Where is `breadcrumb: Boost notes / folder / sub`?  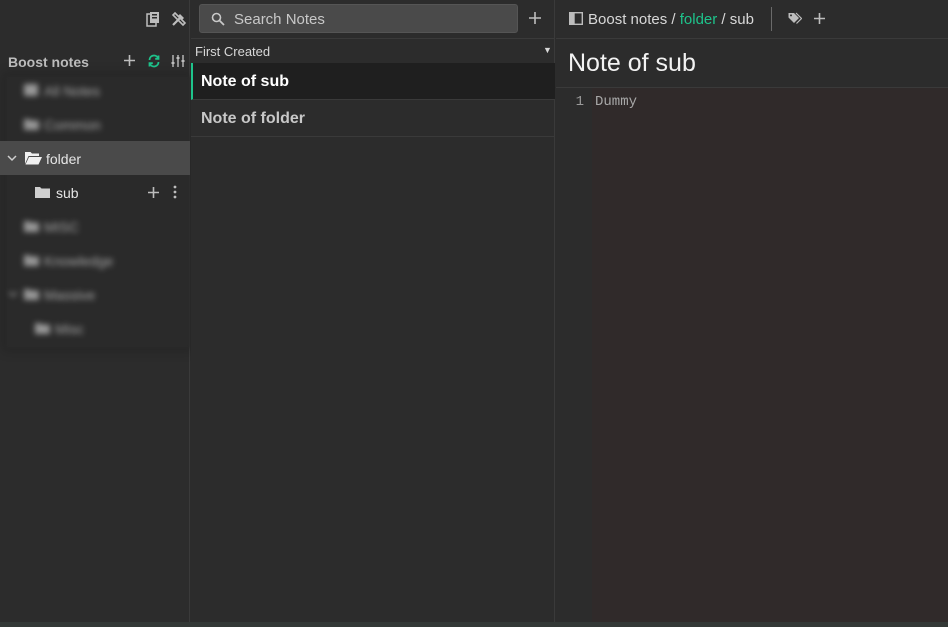
breadcrumb: Boost notes / folder / sub is located at coordinates (671, 19).